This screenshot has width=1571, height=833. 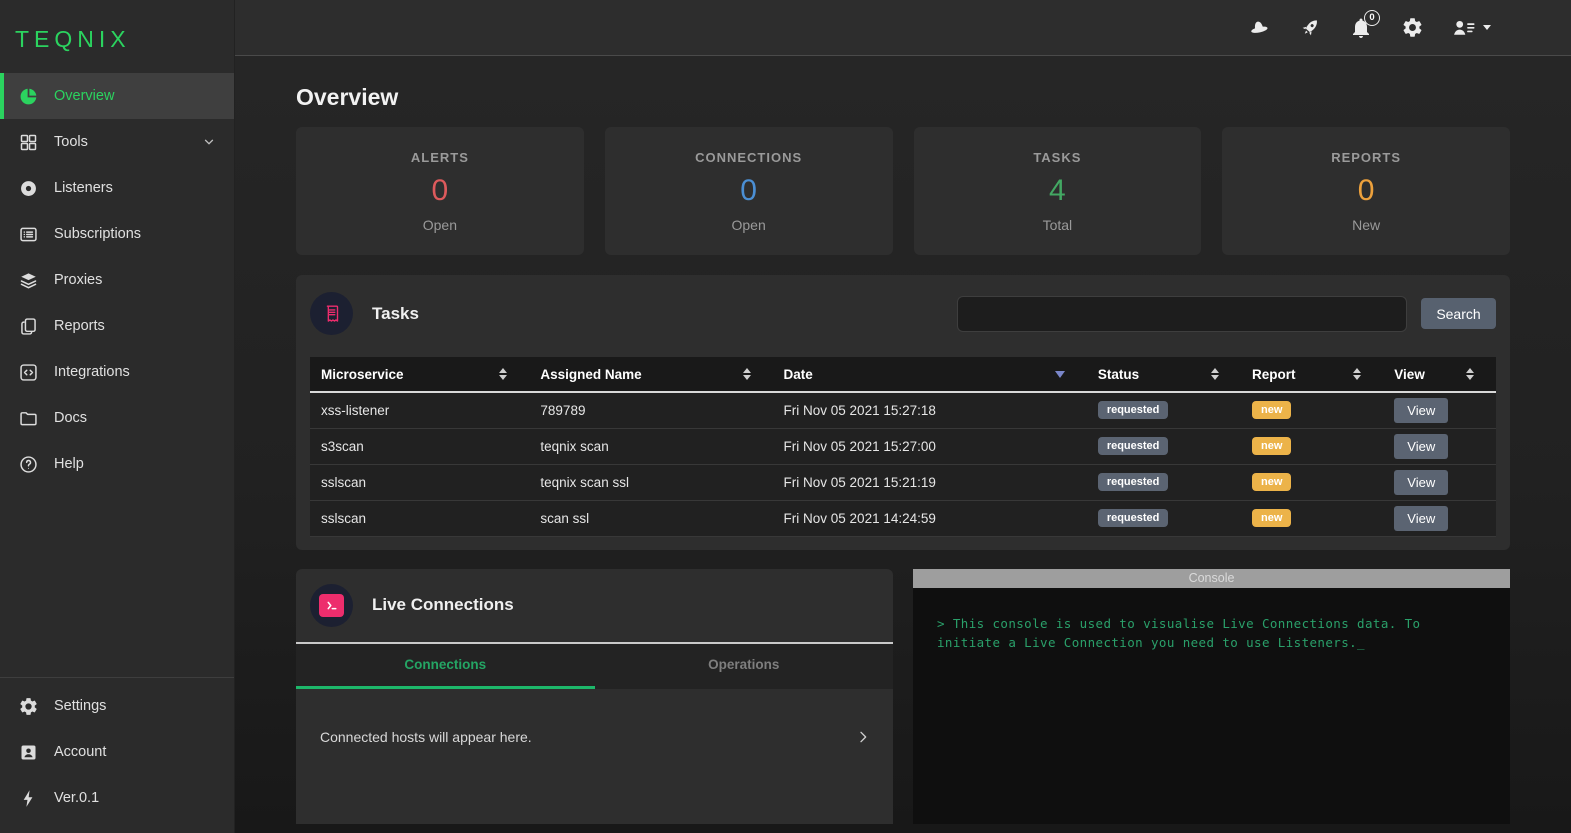 What do you see at coordinates (651, 375) in the screenshot?
I see `column-header-assigned-name: Assigned Name` at bounding box center [651, 375].